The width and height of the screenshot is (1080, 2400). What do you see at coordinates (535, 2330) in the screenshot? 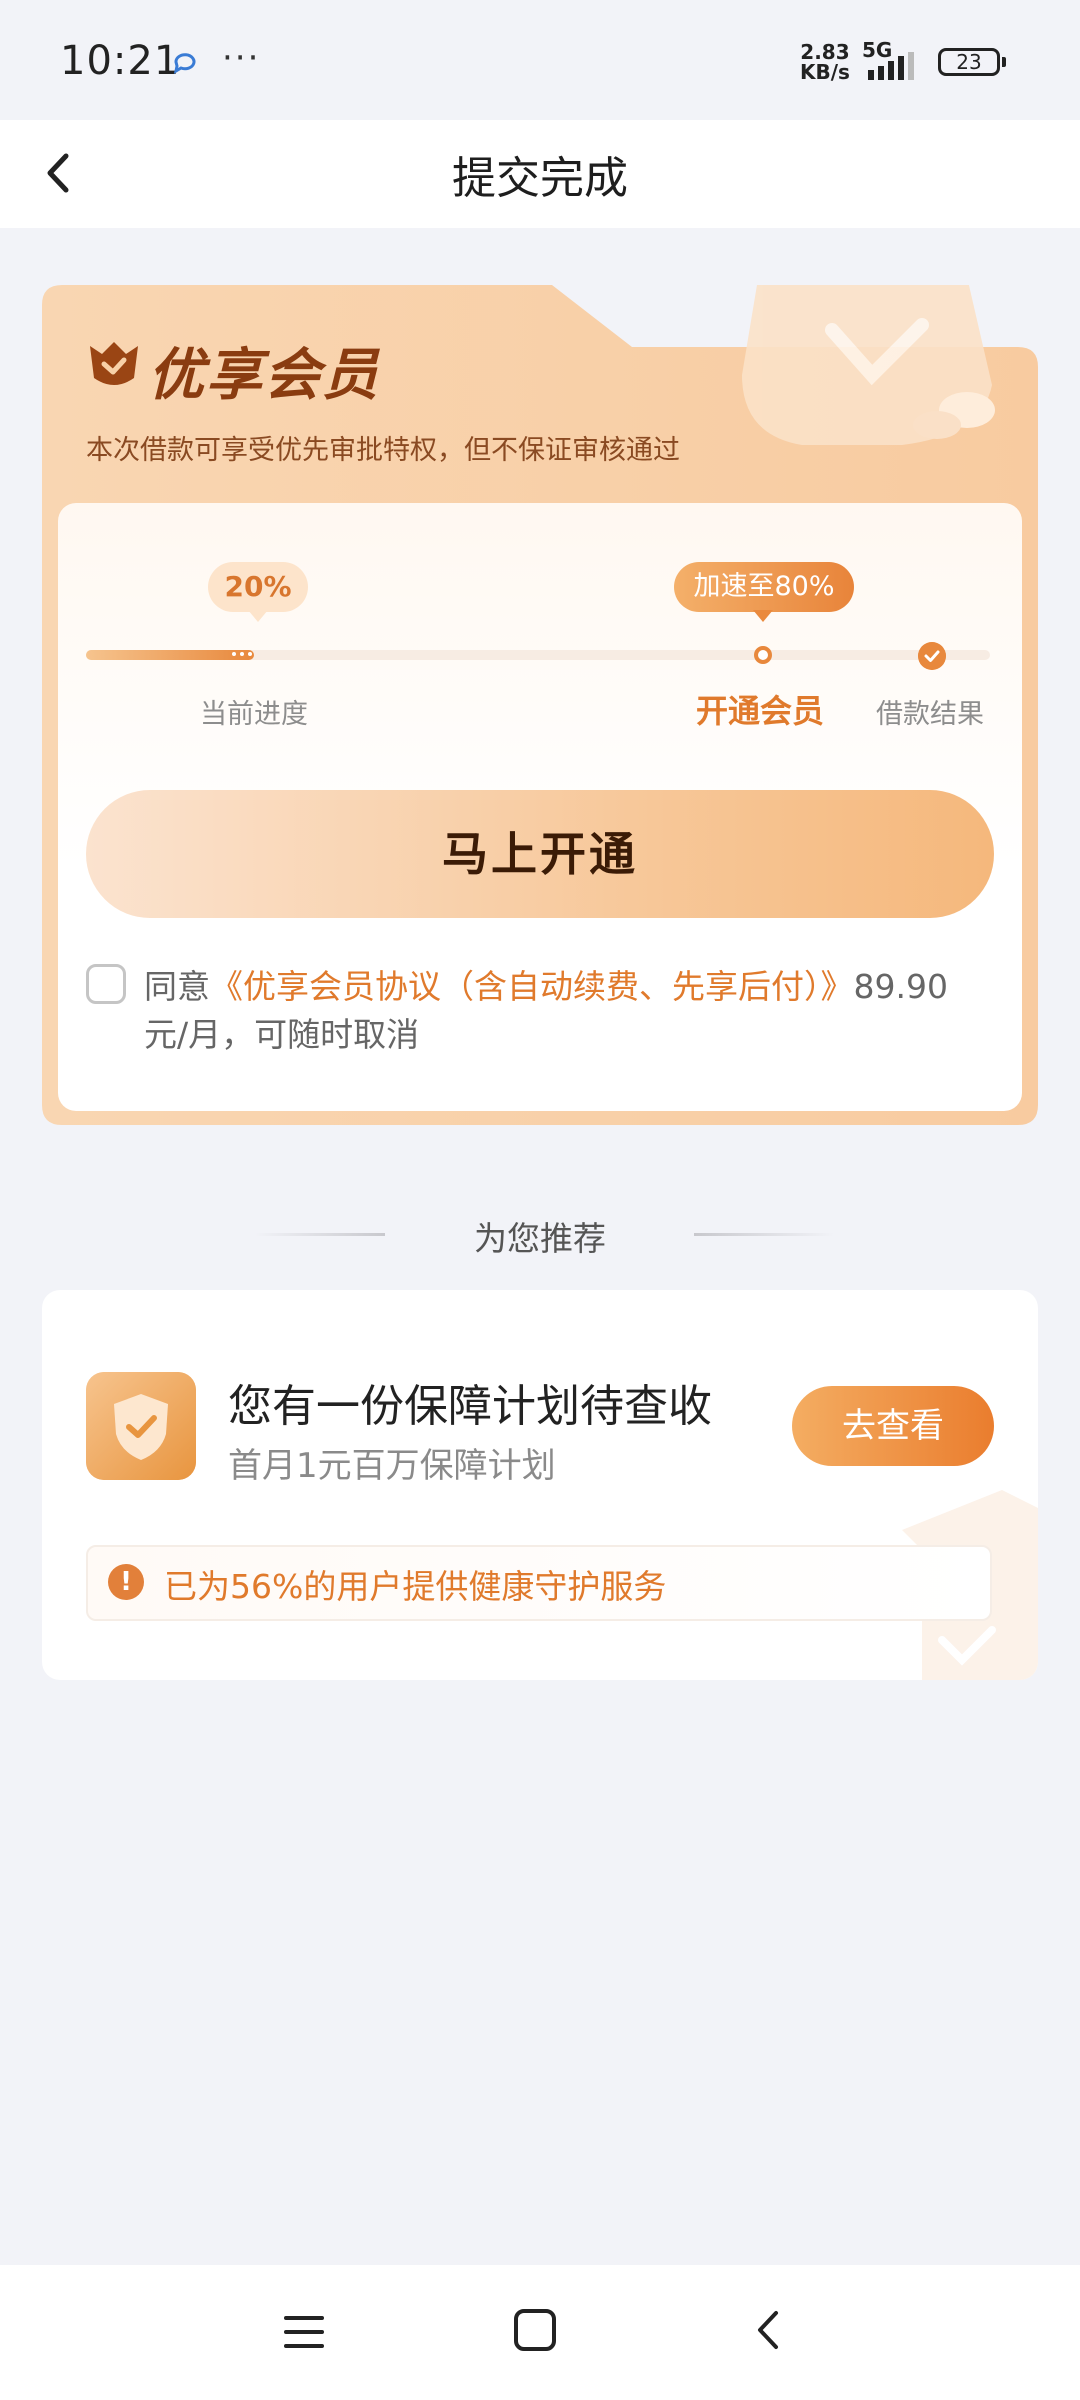
I see `square-home-icon` at bounding box center [535, 2330].